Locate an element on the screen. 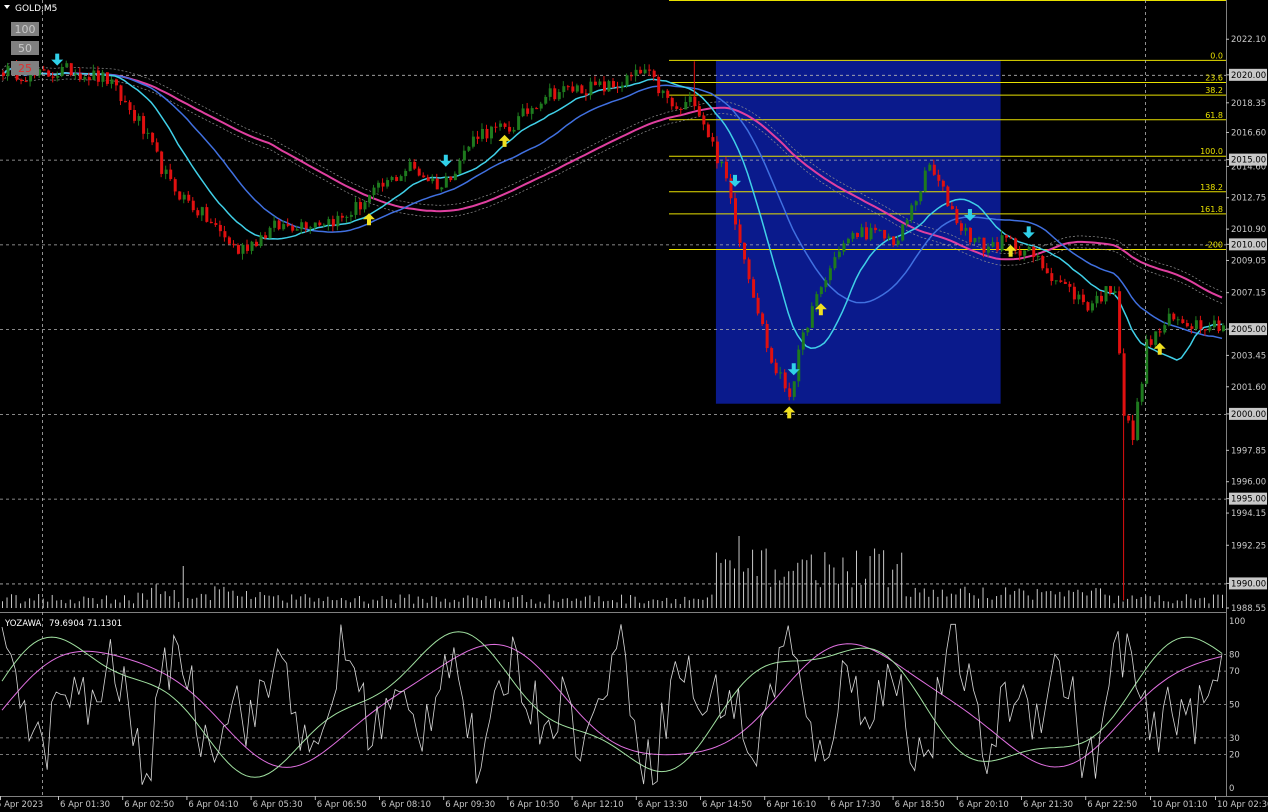  time-tick-label: 6 Apr 06:50 is located at coordinates (342, 805).